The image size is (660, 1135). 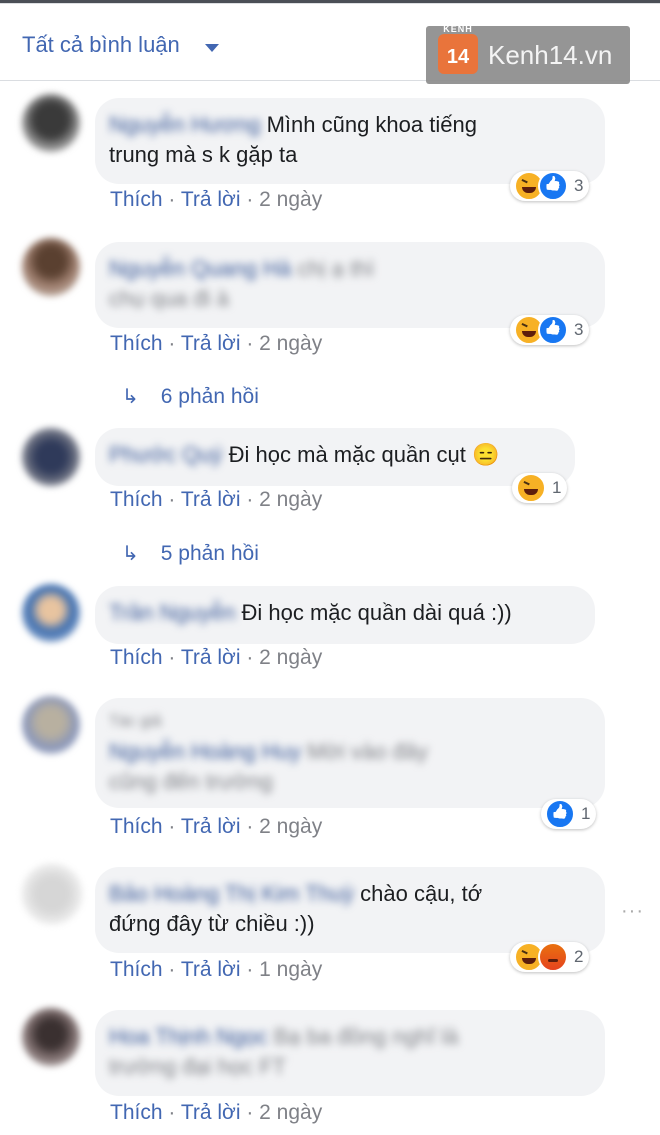 I want to click on comment-text-line2: chụ qua đi à, so click(x=169, y=298).